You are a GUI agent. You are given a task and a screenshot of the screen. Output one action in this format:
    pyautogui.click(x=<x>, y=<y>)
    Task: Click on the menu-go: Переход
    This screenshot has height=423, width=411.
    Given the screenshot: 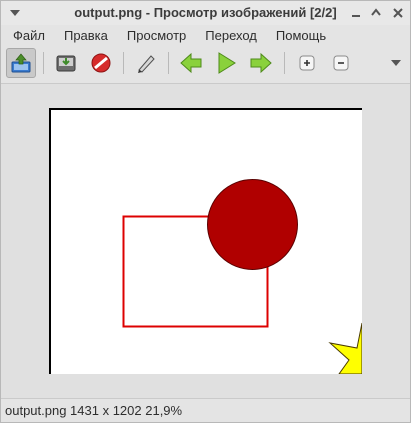 What is the action you would take?
    pyautogui.click(x=231, y=35)
    